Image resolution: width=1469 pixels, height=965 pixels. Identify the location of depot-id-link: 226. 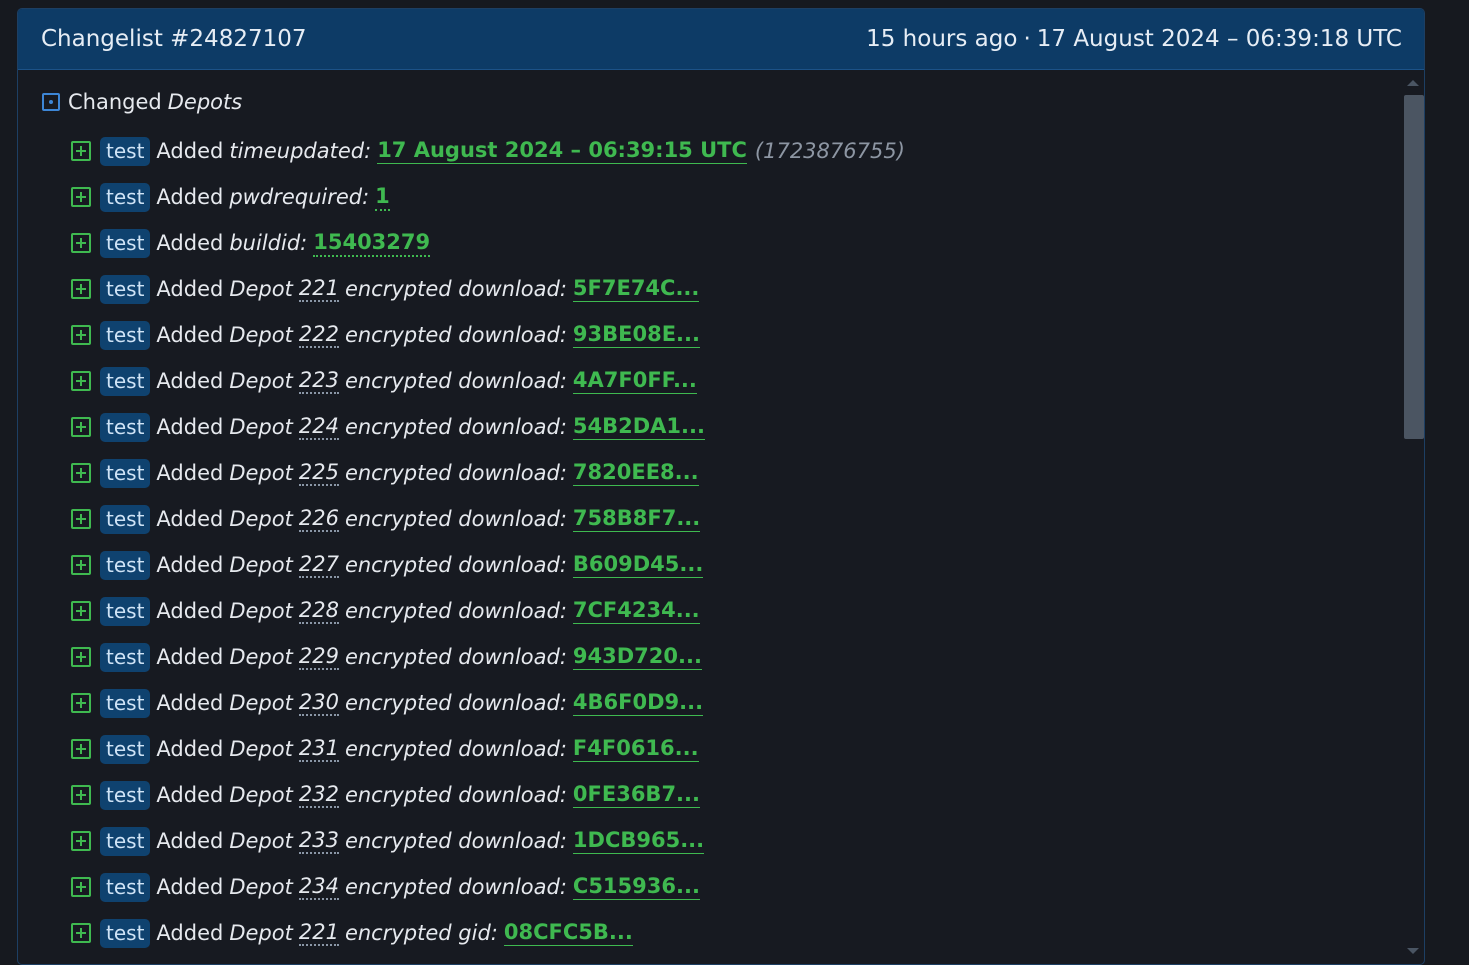
(318, 519).